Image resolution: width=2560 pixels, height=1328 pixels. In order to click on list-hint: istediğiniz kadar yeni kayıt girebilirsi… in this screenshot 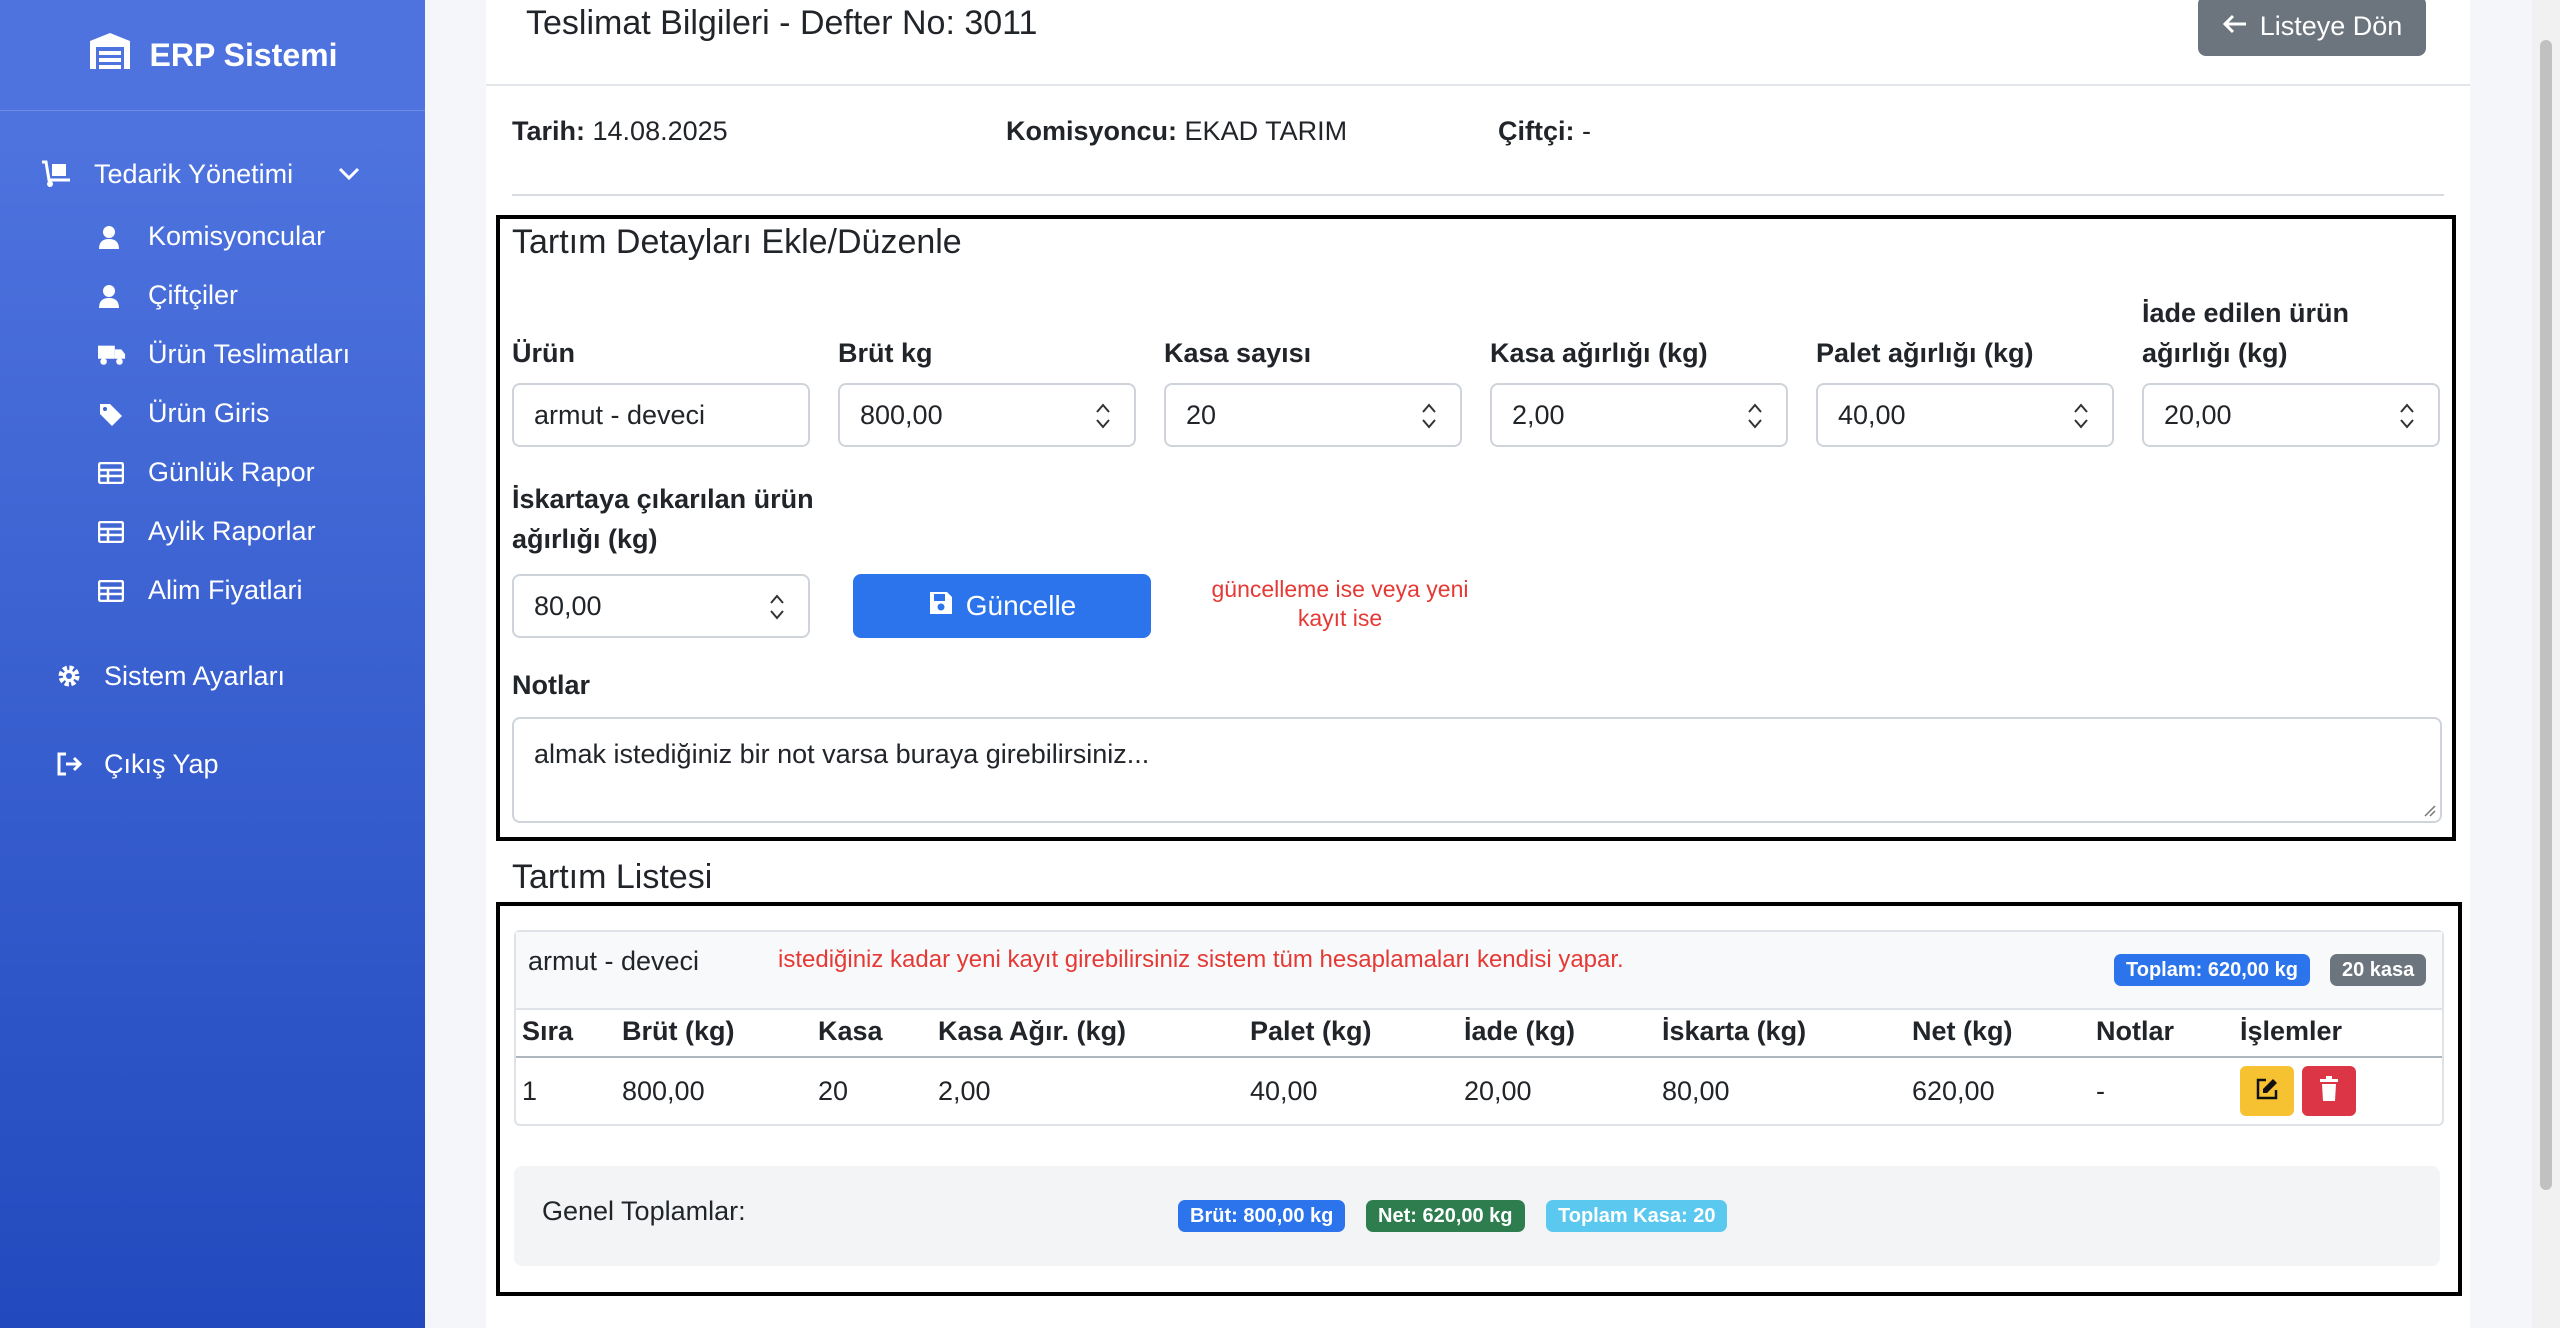, I will do `click(1201, 959)`.